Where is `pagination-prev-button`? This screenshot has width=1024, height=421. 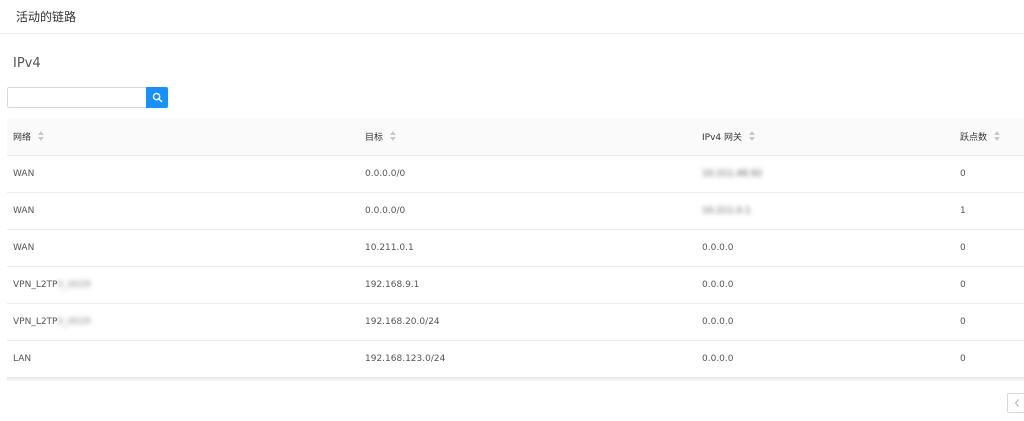 pagination-prev-button is located at coordinates (1015, 403).